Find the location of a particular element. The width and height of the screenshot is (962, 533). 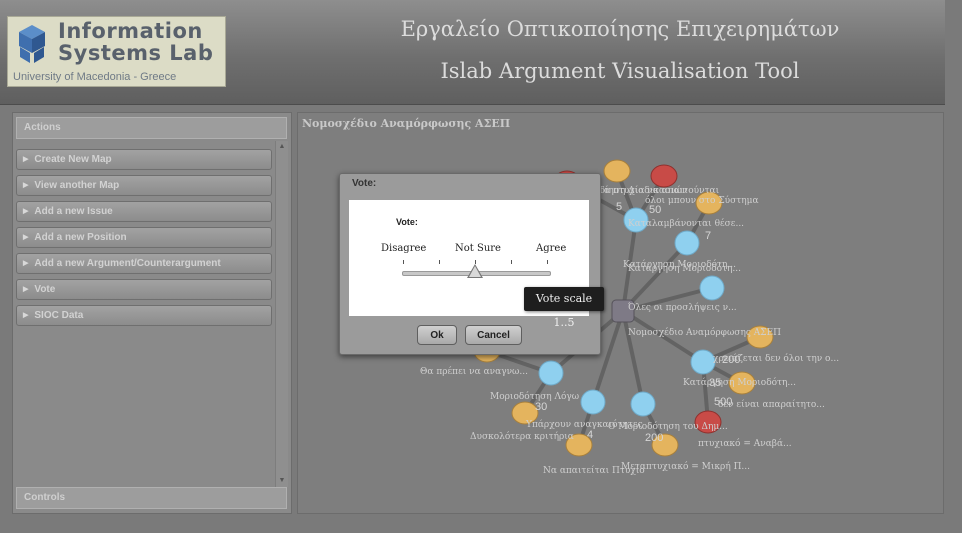

app-title-greek: Εργαλείο Οπτικοποίησης Επιχειρημάτων is located at coordinates (620, 29).